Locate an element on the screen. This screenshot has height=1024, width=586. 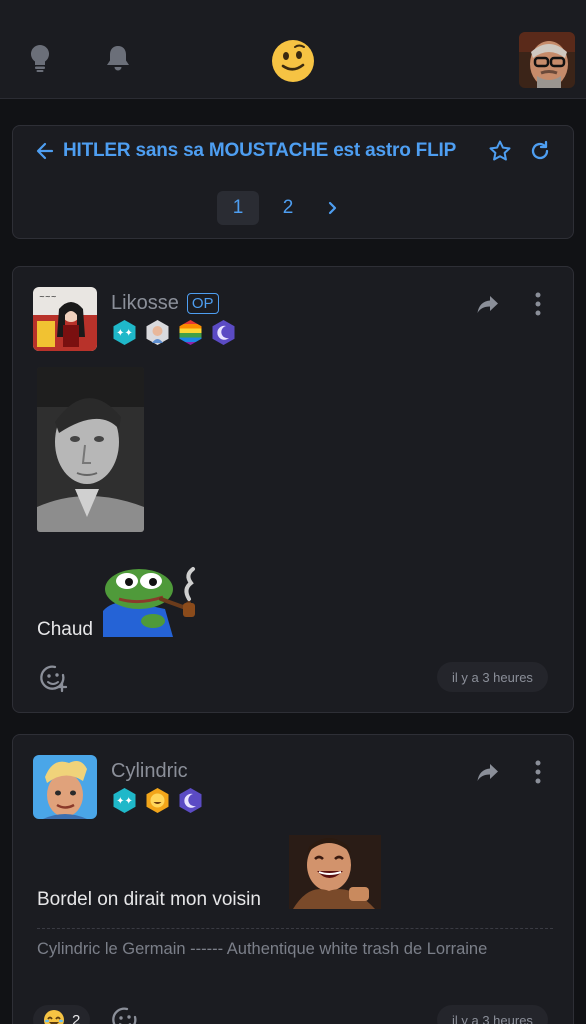
author-avatar: ~~~ is located at coordinates (65, 319).